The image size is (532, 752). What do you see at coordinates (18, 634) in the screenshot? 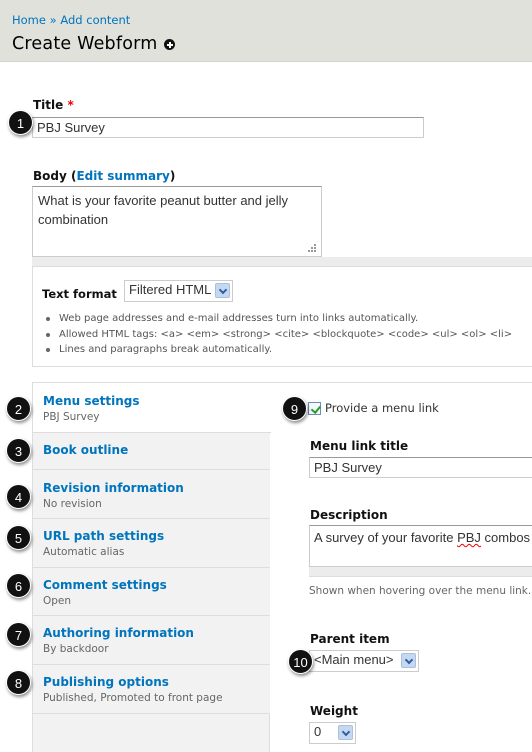
I see `callout-badge-7: 7` at bounding box center [18, 634].